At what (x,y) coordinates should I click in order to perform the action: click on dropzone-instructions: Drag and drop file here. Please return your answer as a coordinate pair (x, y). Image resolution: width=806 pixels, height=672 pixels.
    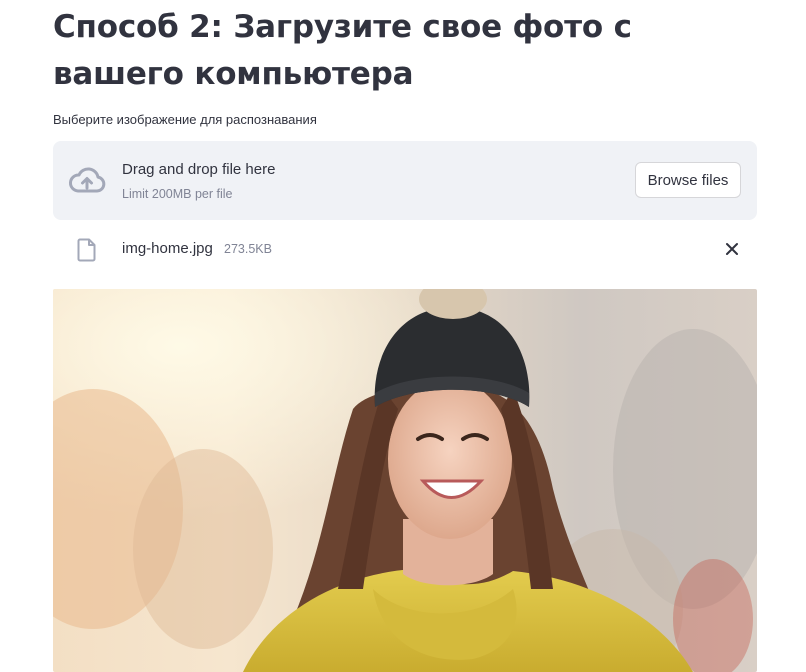
    Looking at the image, I should click on (199, 169).